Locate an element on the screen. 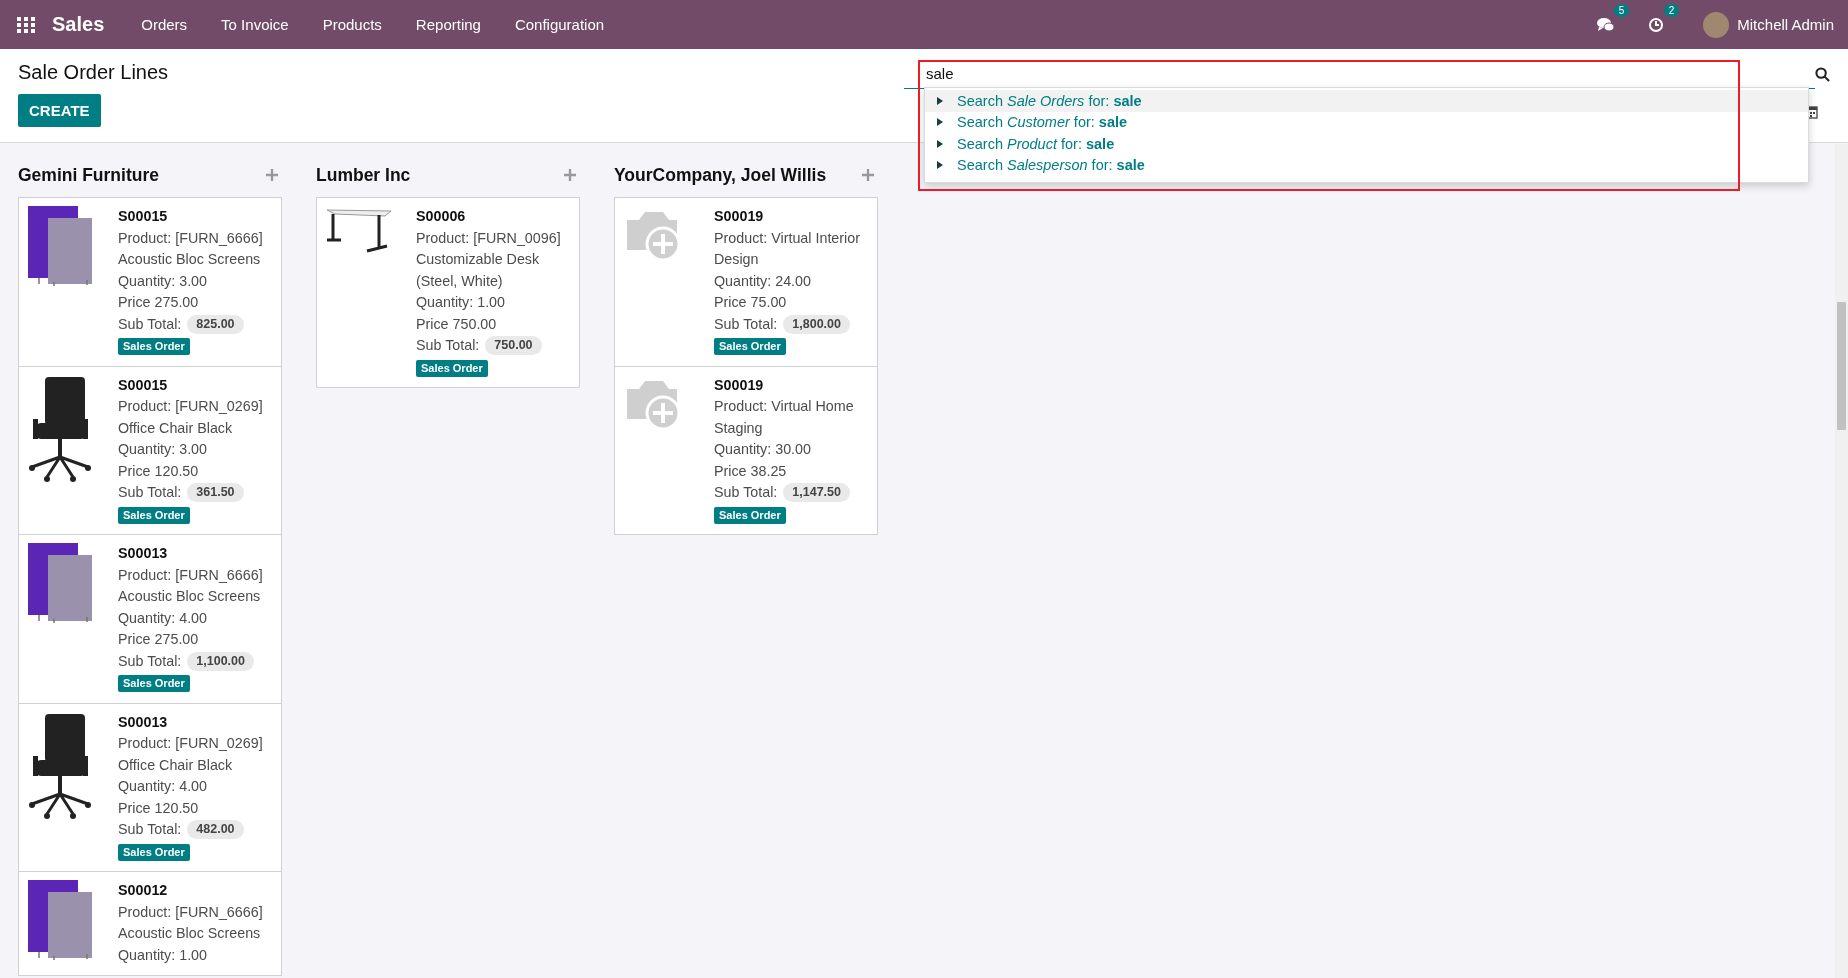 This screenshot has height=978, width=1848. clock-icon is located at coordinates (1656, 24).